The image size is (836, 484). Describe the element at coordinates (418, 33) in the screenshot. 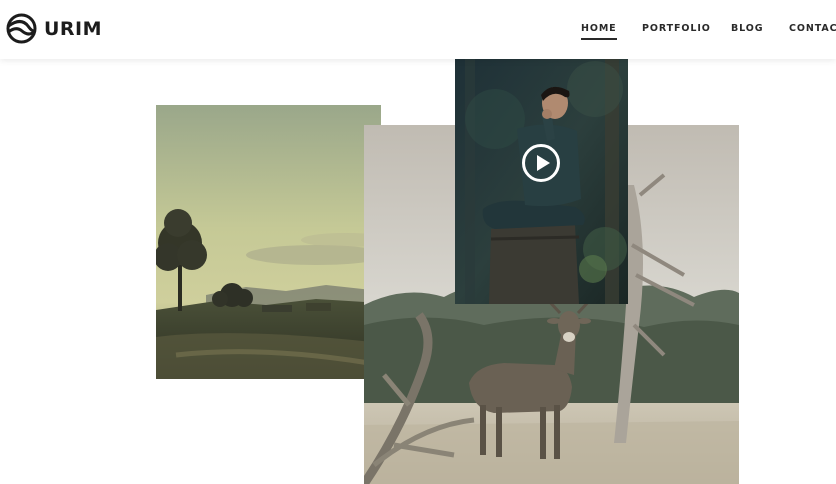

I see `main-nav: HOME PORTFOLIO BLOG CONTACT` at that location.